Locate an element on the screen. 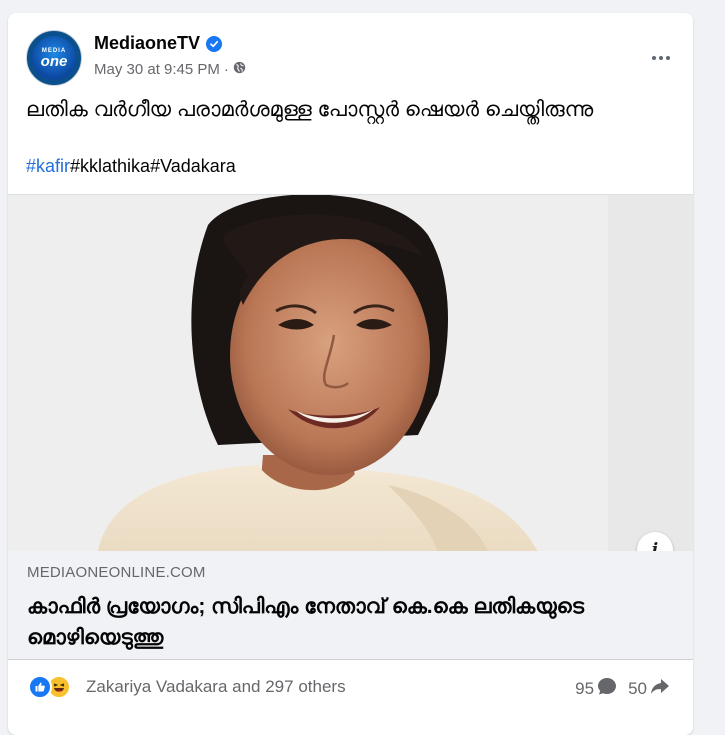  post-header: MEDIA one MediaoneTV May 30 at 9:45 PM · is located at coordinates (350, 58).